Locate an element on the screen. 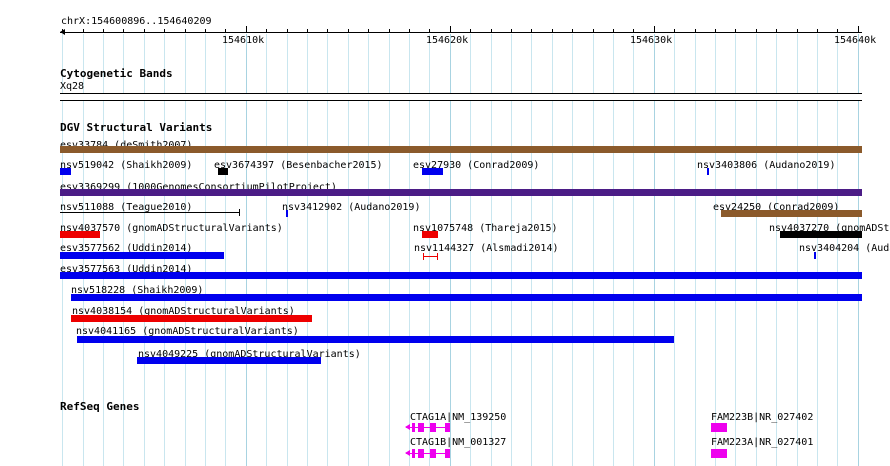  variant-label: nsv3412902 (Audano2019) is located at coordinates (351, 208).